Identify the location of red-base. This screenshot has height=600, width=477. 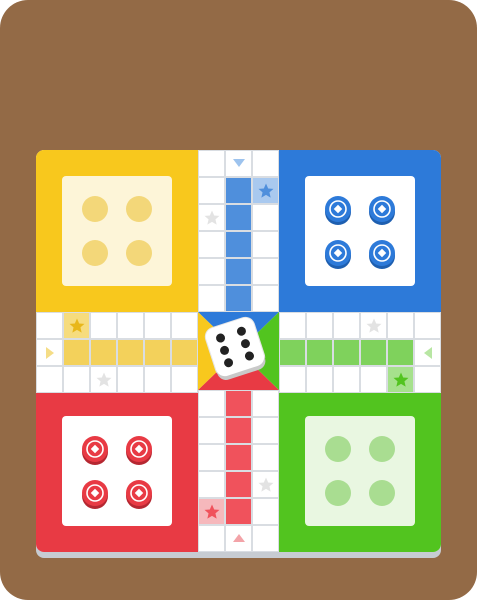
(117, 471).